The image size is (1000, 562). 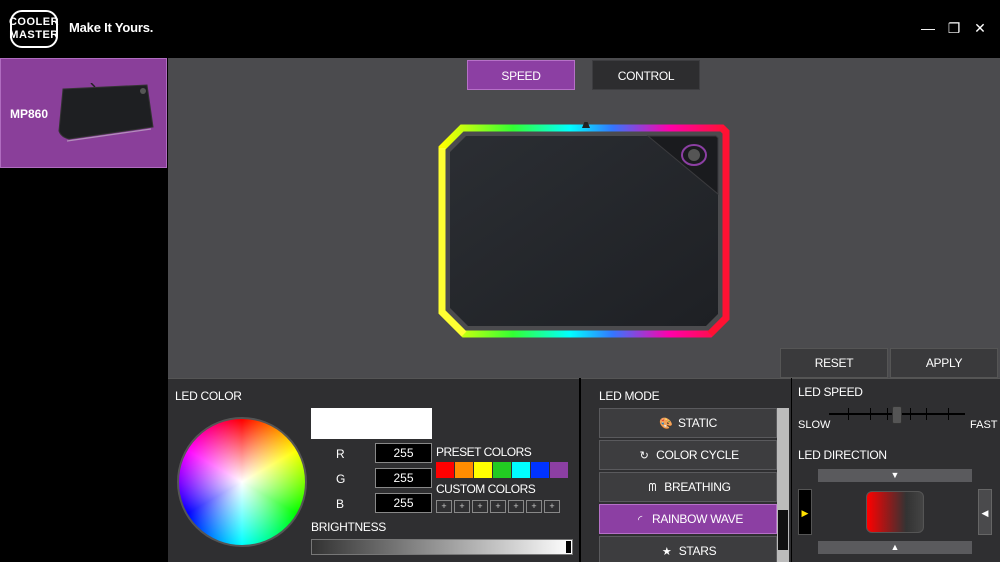 What do you see at coordinates (897, 415) in the screenshot?
I see `led-speed-knob` at bounding box center [897, 415].